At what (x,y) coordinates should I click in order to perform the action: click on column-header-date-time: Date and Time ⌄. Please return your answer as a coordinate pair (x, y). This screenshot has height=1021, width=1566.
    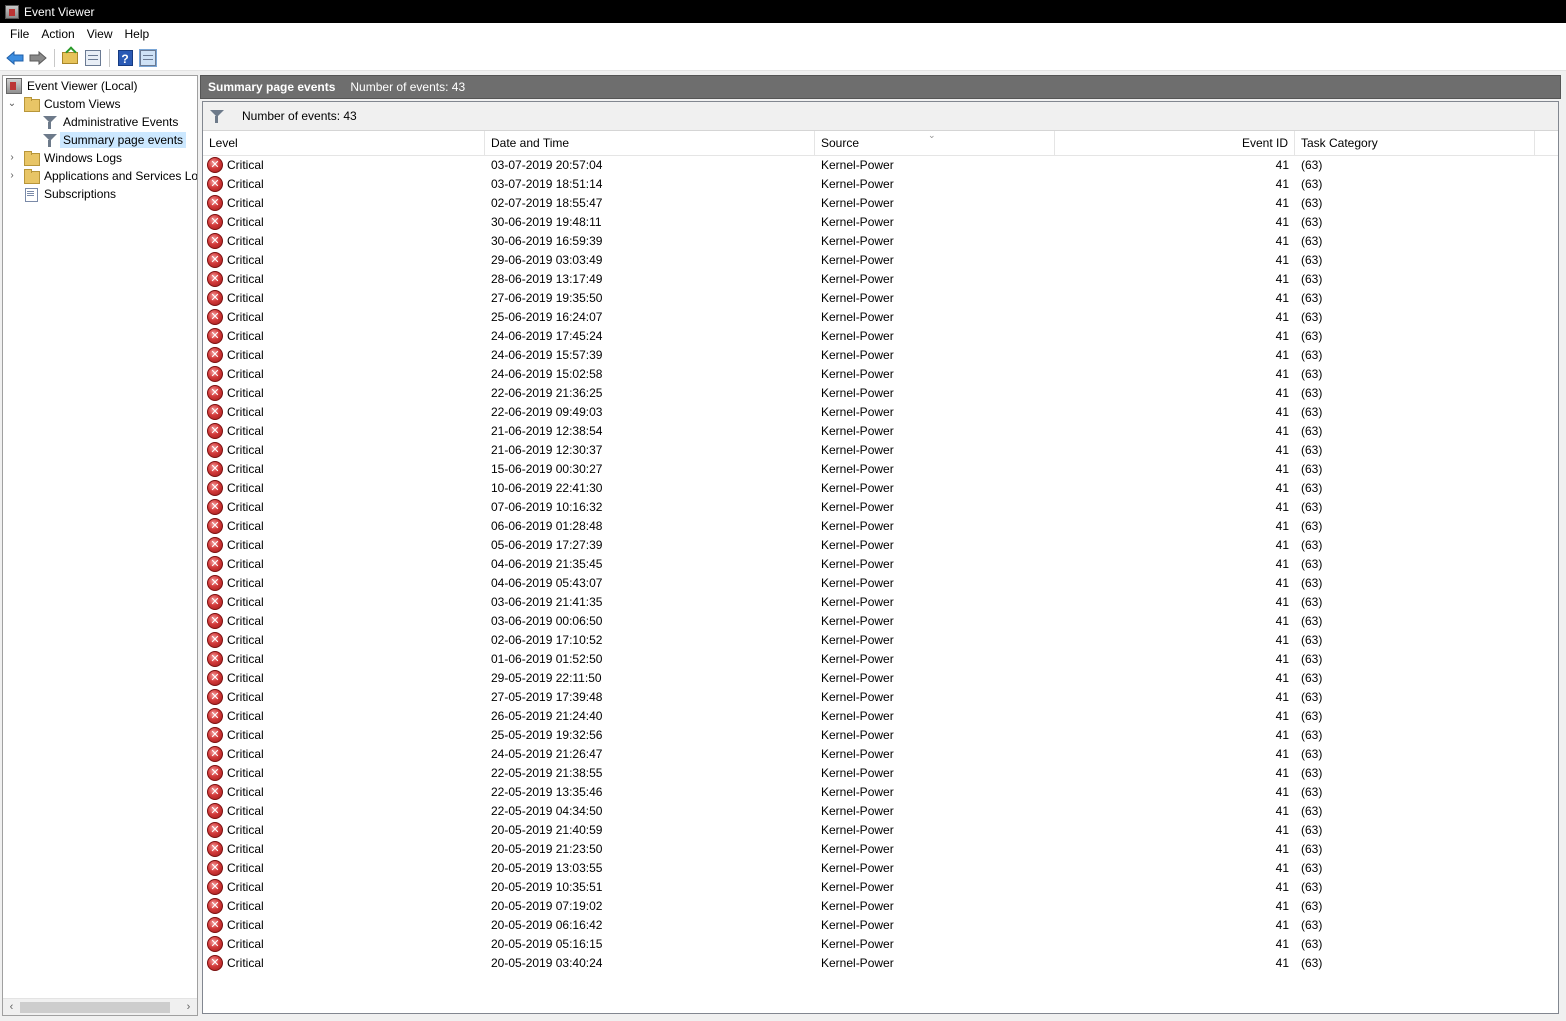
    Looking at the image, I should click on (710, 143).